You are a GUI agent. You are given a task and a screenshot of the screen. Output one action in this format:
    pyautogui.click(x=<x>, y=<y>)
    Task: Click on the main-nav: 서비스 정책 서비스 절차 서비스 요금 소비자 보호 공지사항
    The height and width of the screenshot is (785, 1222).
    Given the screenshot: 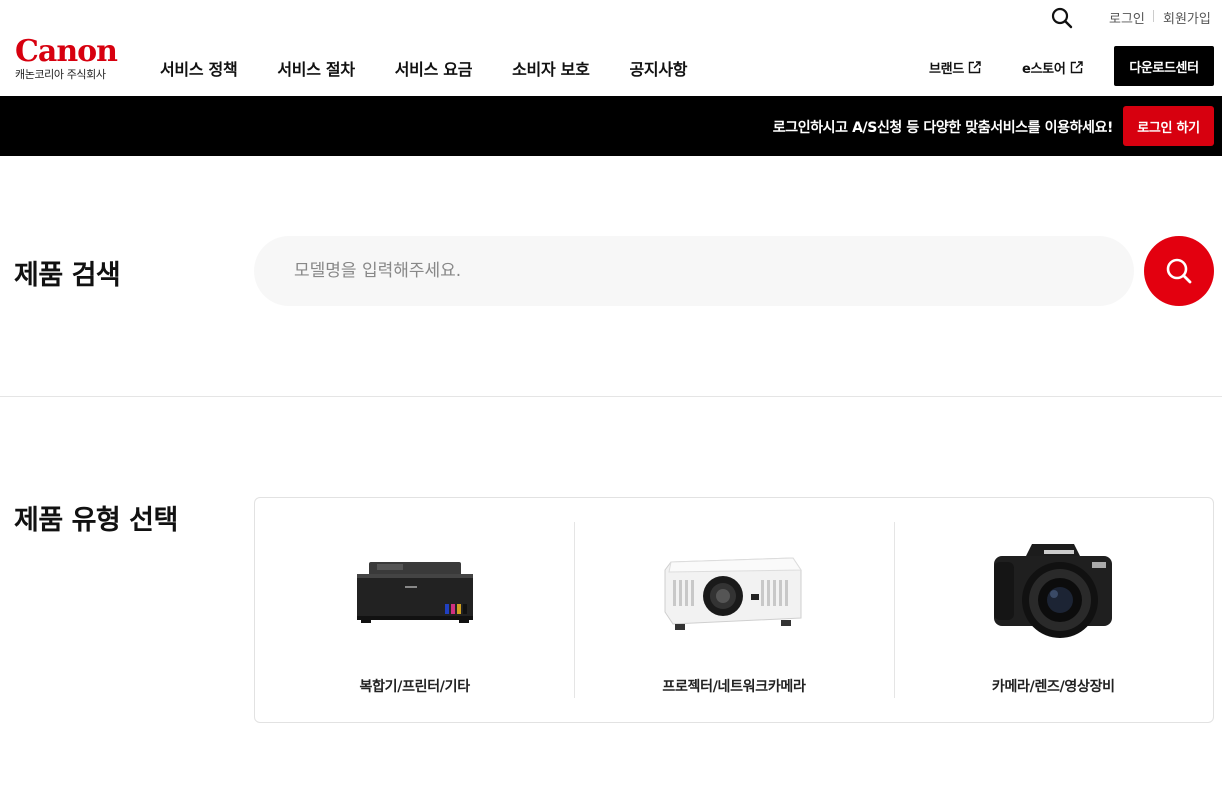 What is the action you would take?
    pyautogui.click(x=443, y=68)
    